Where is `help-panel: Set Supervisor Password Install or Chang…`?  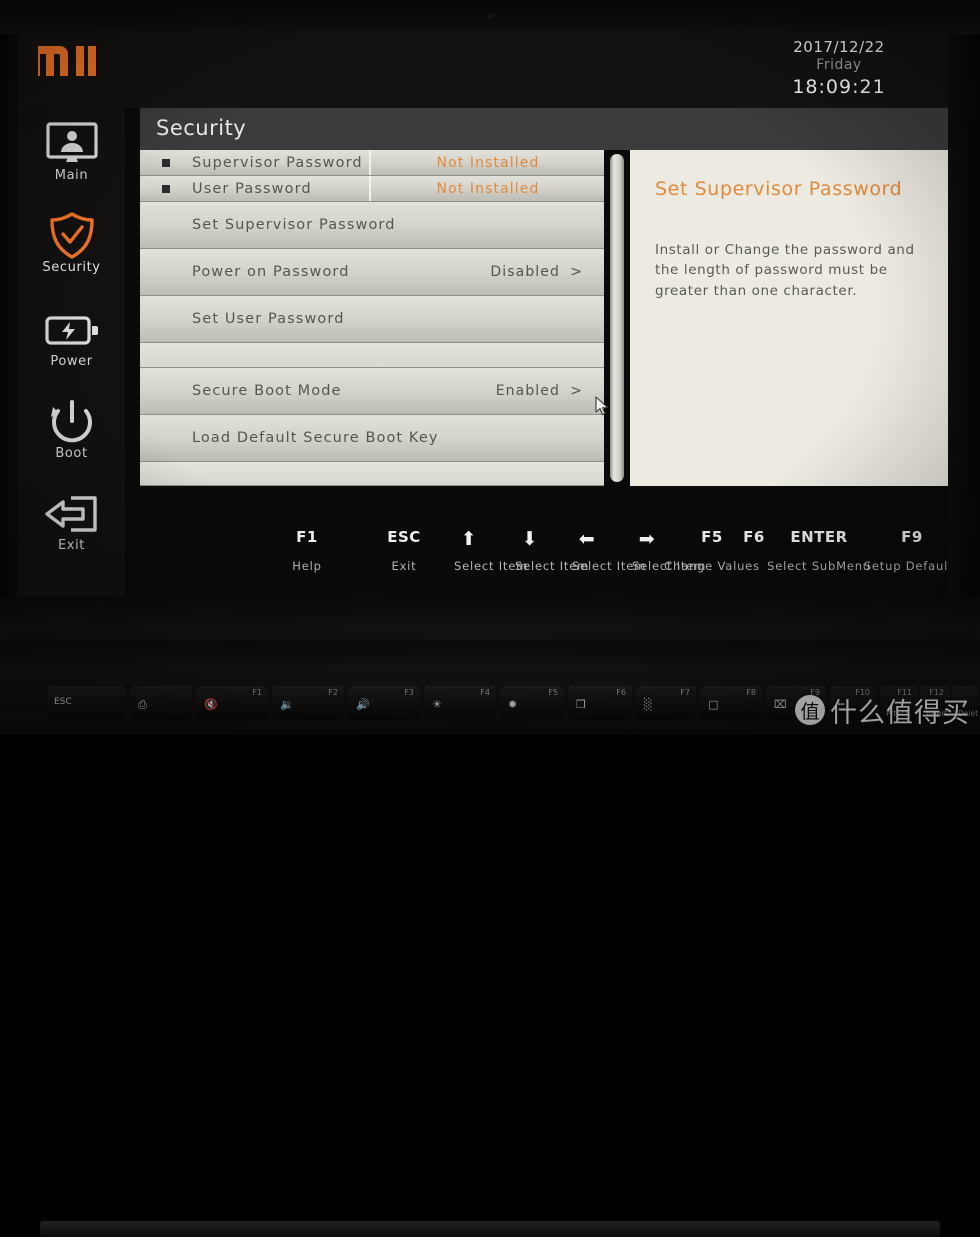 help-panel: Set Supervisor Password Install or Chang… is located at coordinates (789, 318).